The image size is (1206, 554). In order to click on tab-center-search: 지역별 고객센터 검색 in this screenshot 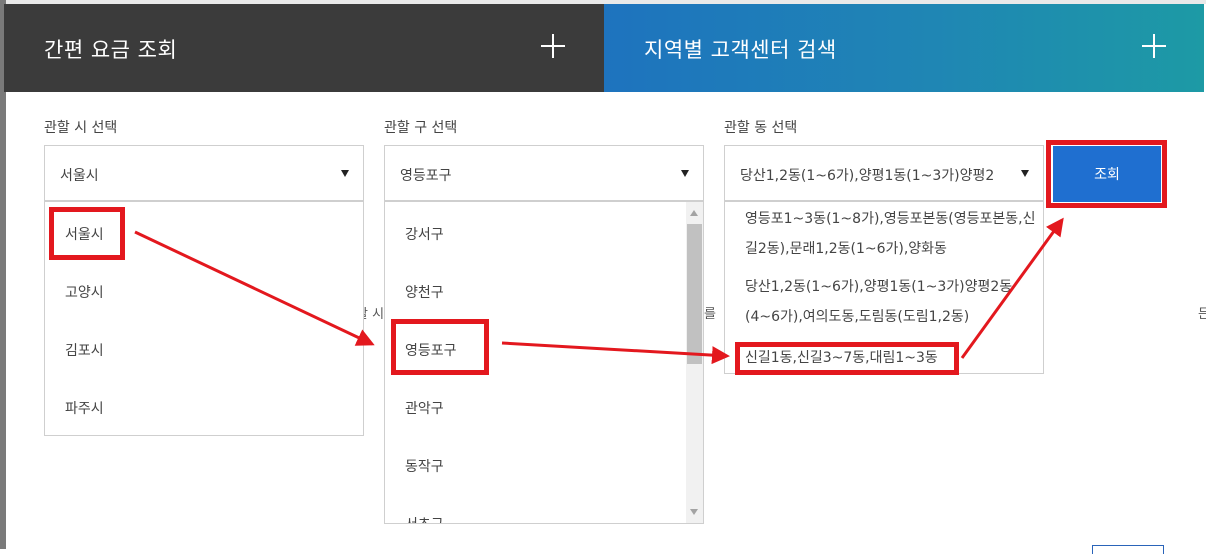, I will do `click(904, 48)`.